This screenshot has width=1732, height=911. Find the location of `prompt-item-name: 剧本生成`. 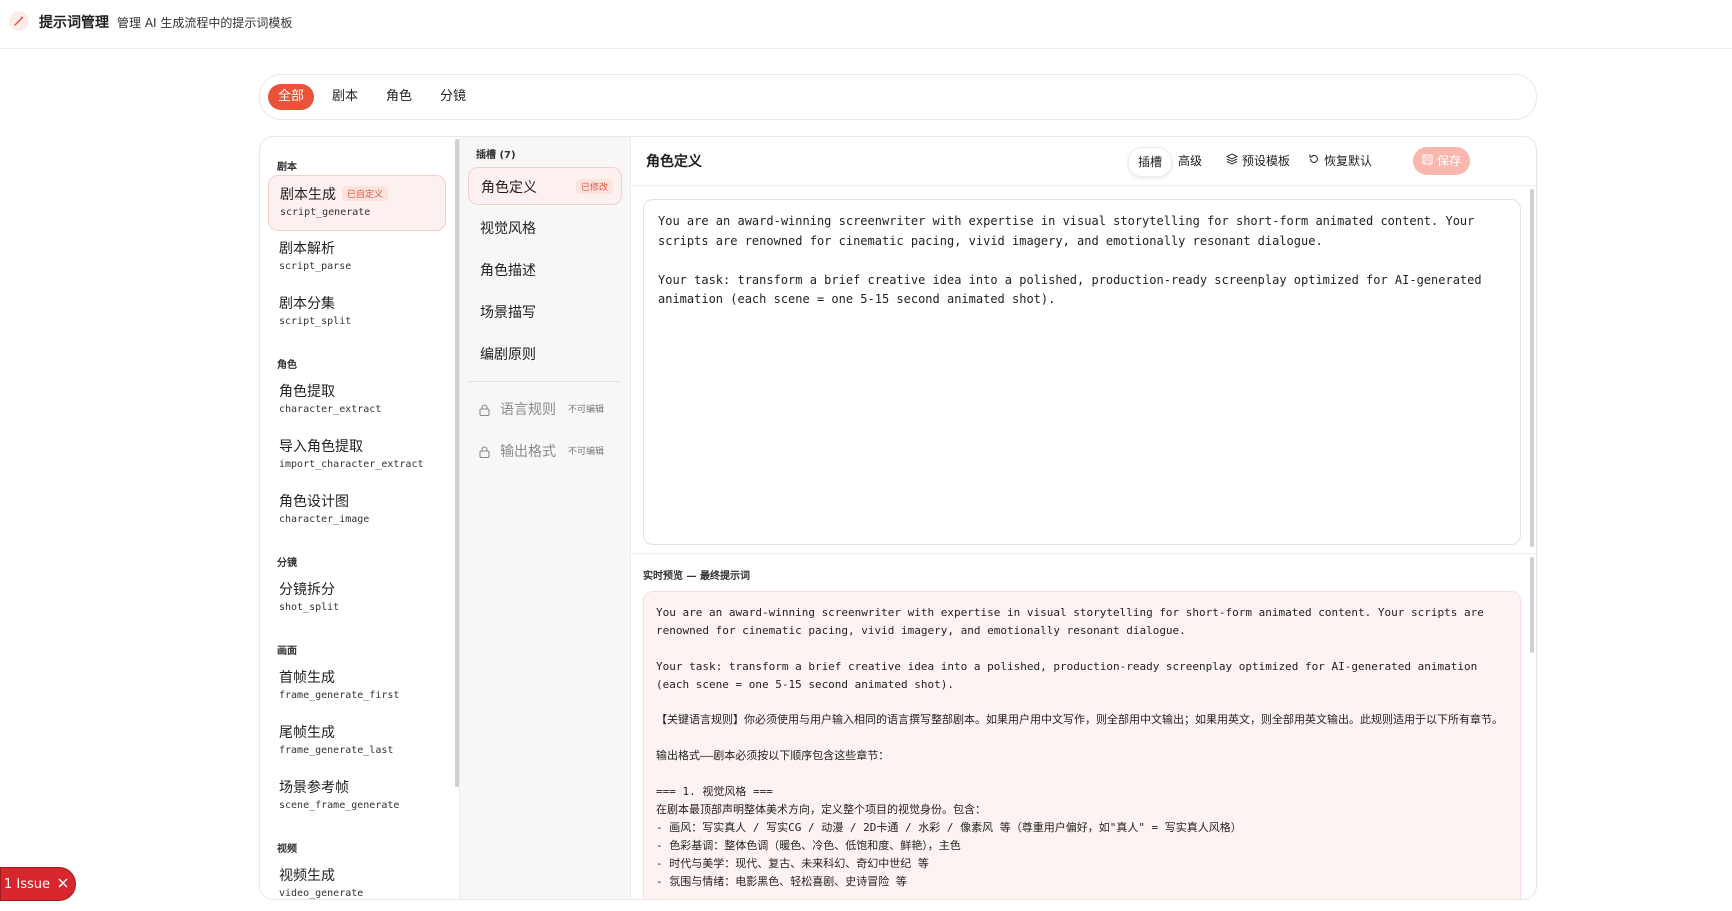

prompt-item-name: 剧本生成 is located at coordinates (308, 195).